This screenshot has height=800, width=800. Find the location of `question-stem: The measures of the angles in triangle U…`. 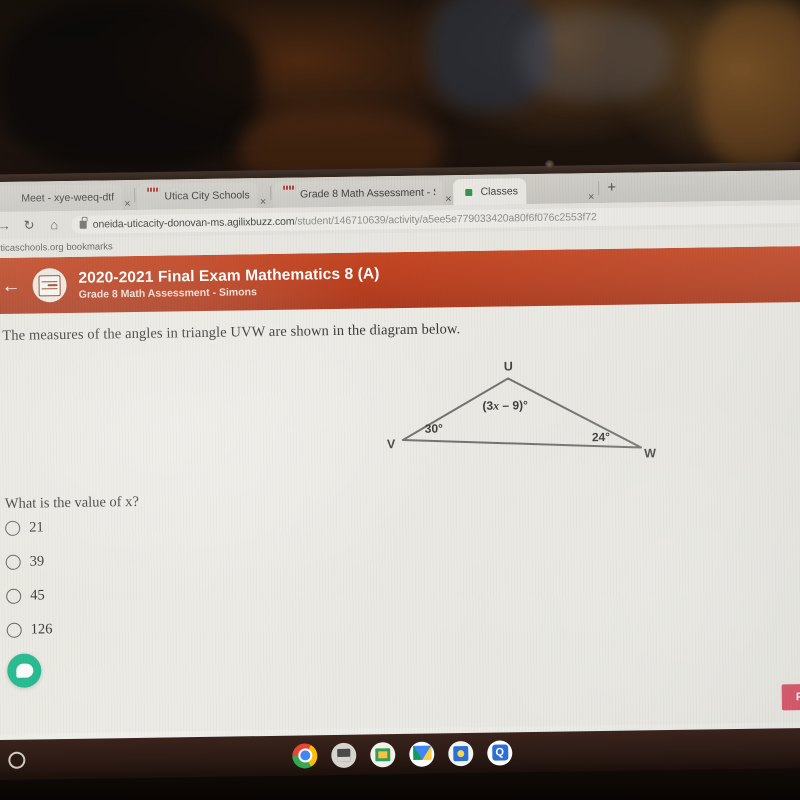

question-stem: The measures of the angles in triangle U… is located at coordinates (231, 332).